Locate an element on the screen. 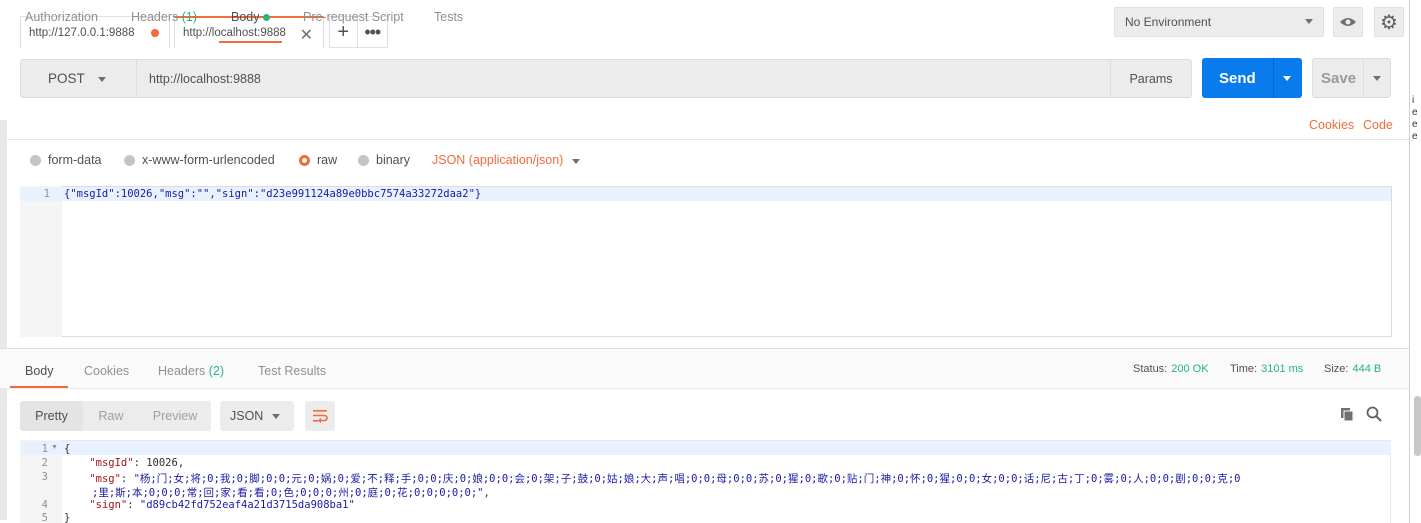 The width and height of the screenshot is (1421, 523). method-select: POST is located at coordinates (78, 78).